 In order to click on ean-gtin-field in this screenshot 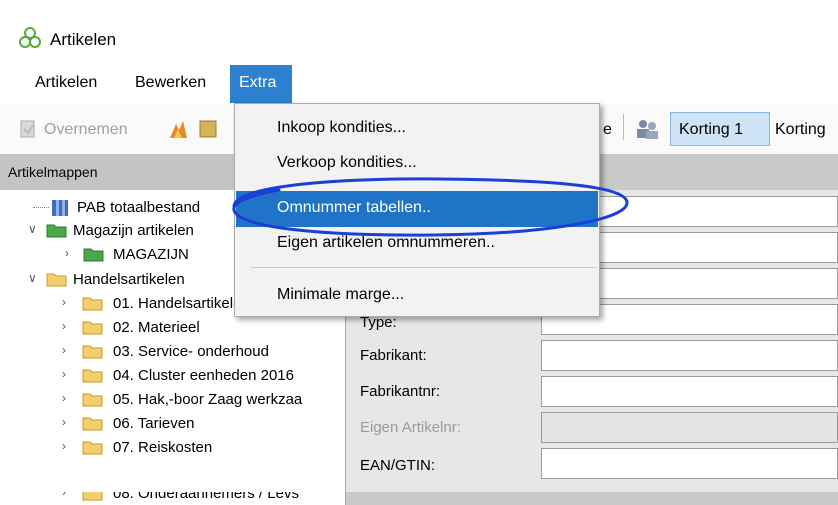, I will do `click(689, 463)`.